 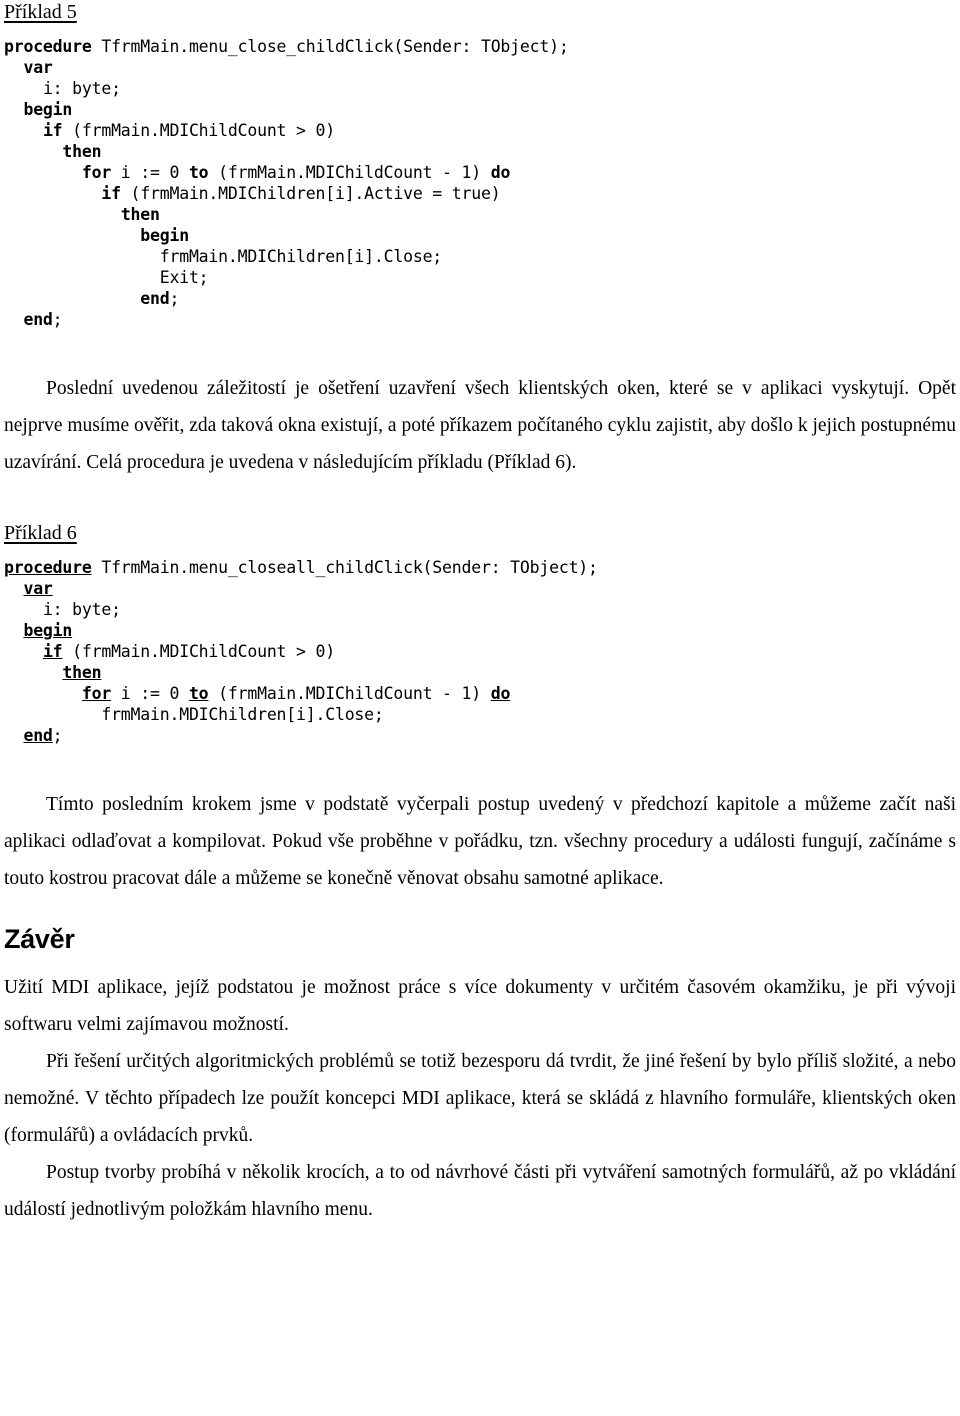 What do you see at coordinates (184, 277) in the screenshot?
I see `code-text: Exit;` at bounding box center [184, 277].